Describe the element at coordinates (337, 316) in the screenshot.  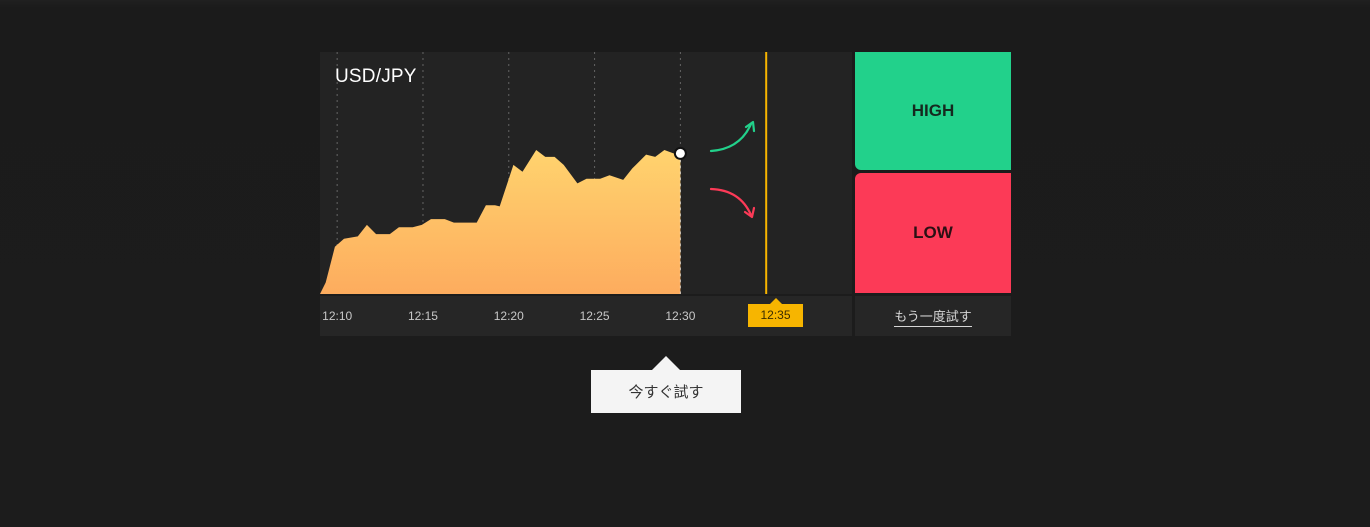
I see `time-tick-label: 12:10` at that location.